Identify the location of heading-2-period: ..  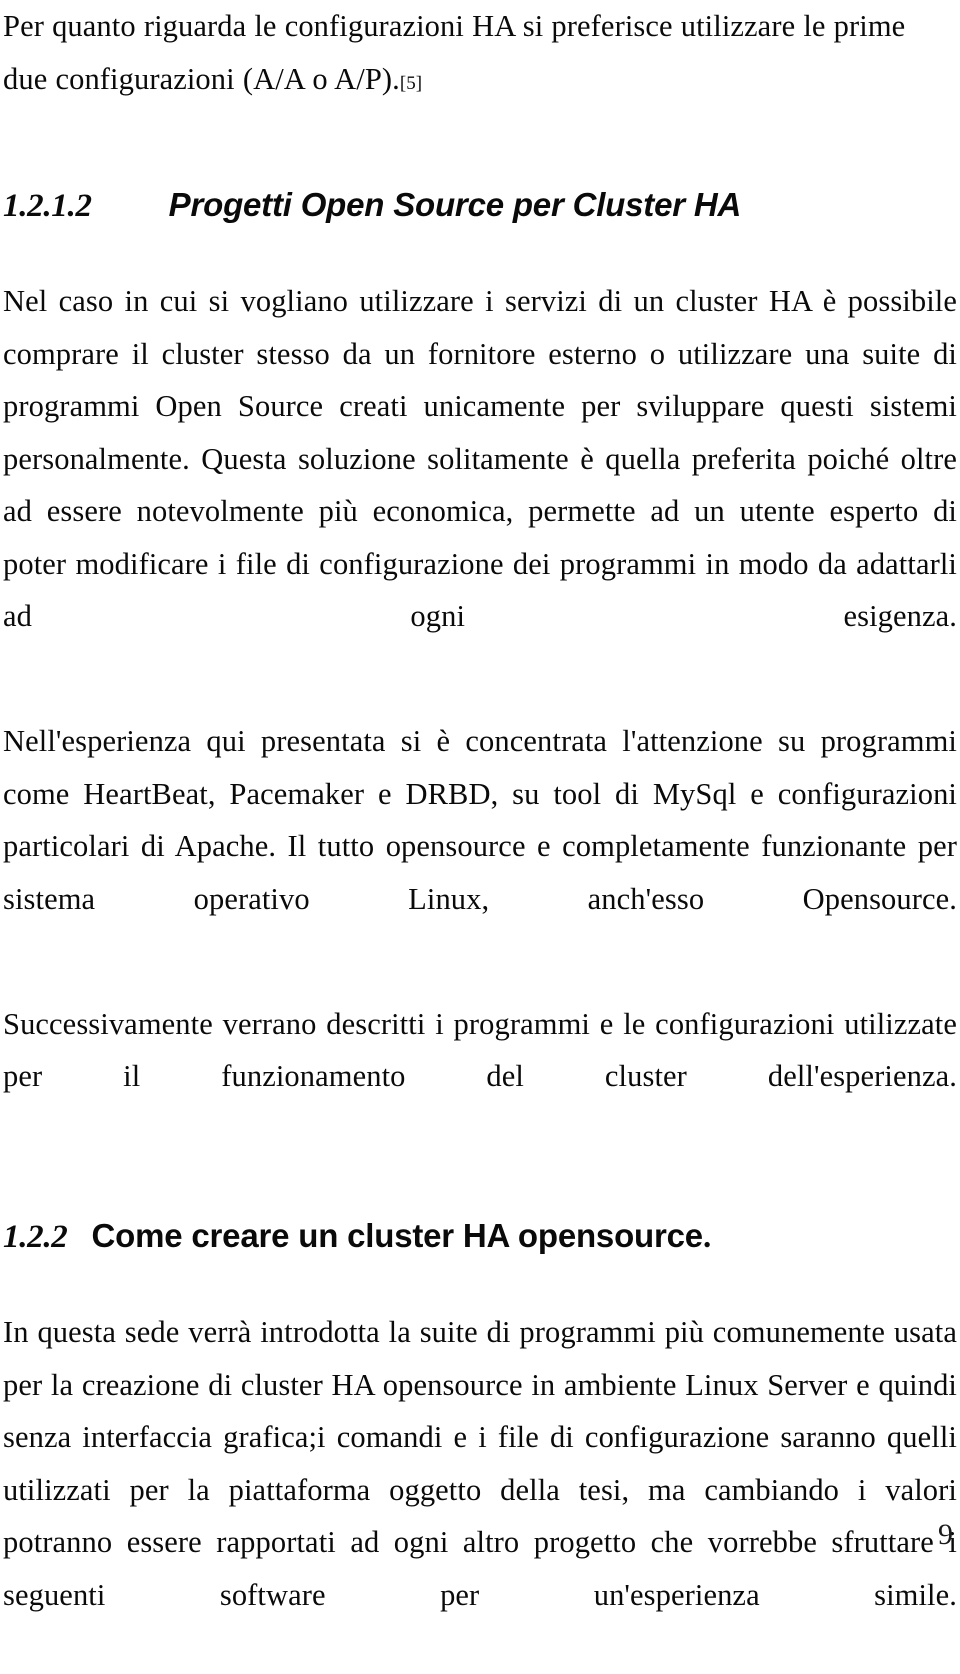
(707, 1237).